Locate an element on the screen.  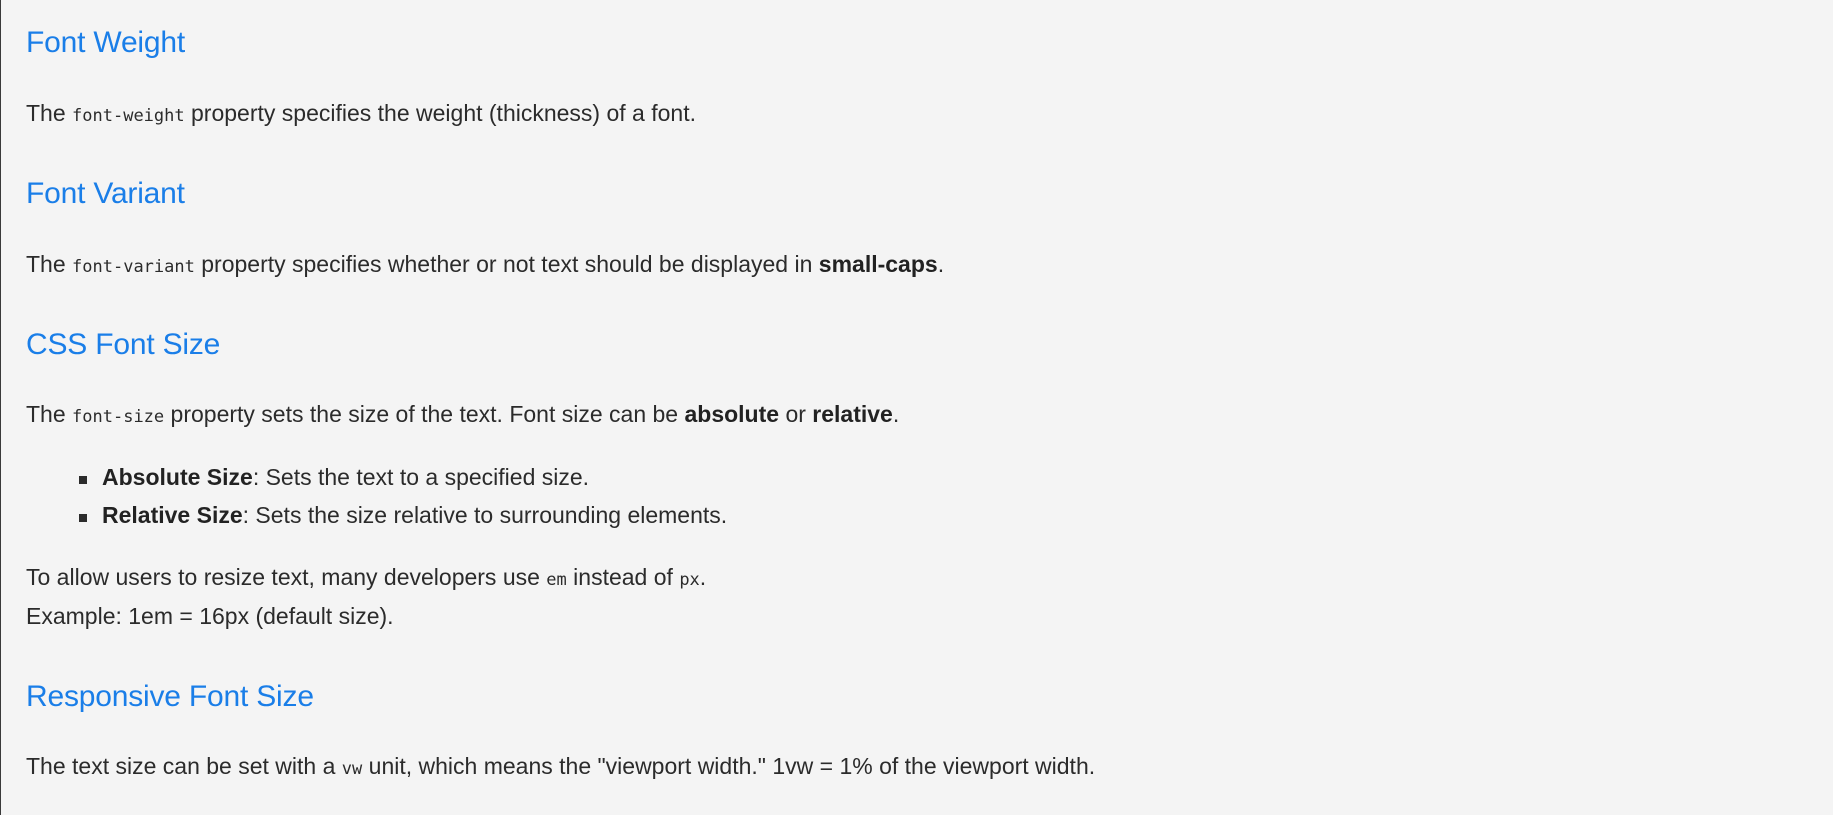
heading-responsive-font-size: Responsive Font Size is located at coordinates (170, 696).